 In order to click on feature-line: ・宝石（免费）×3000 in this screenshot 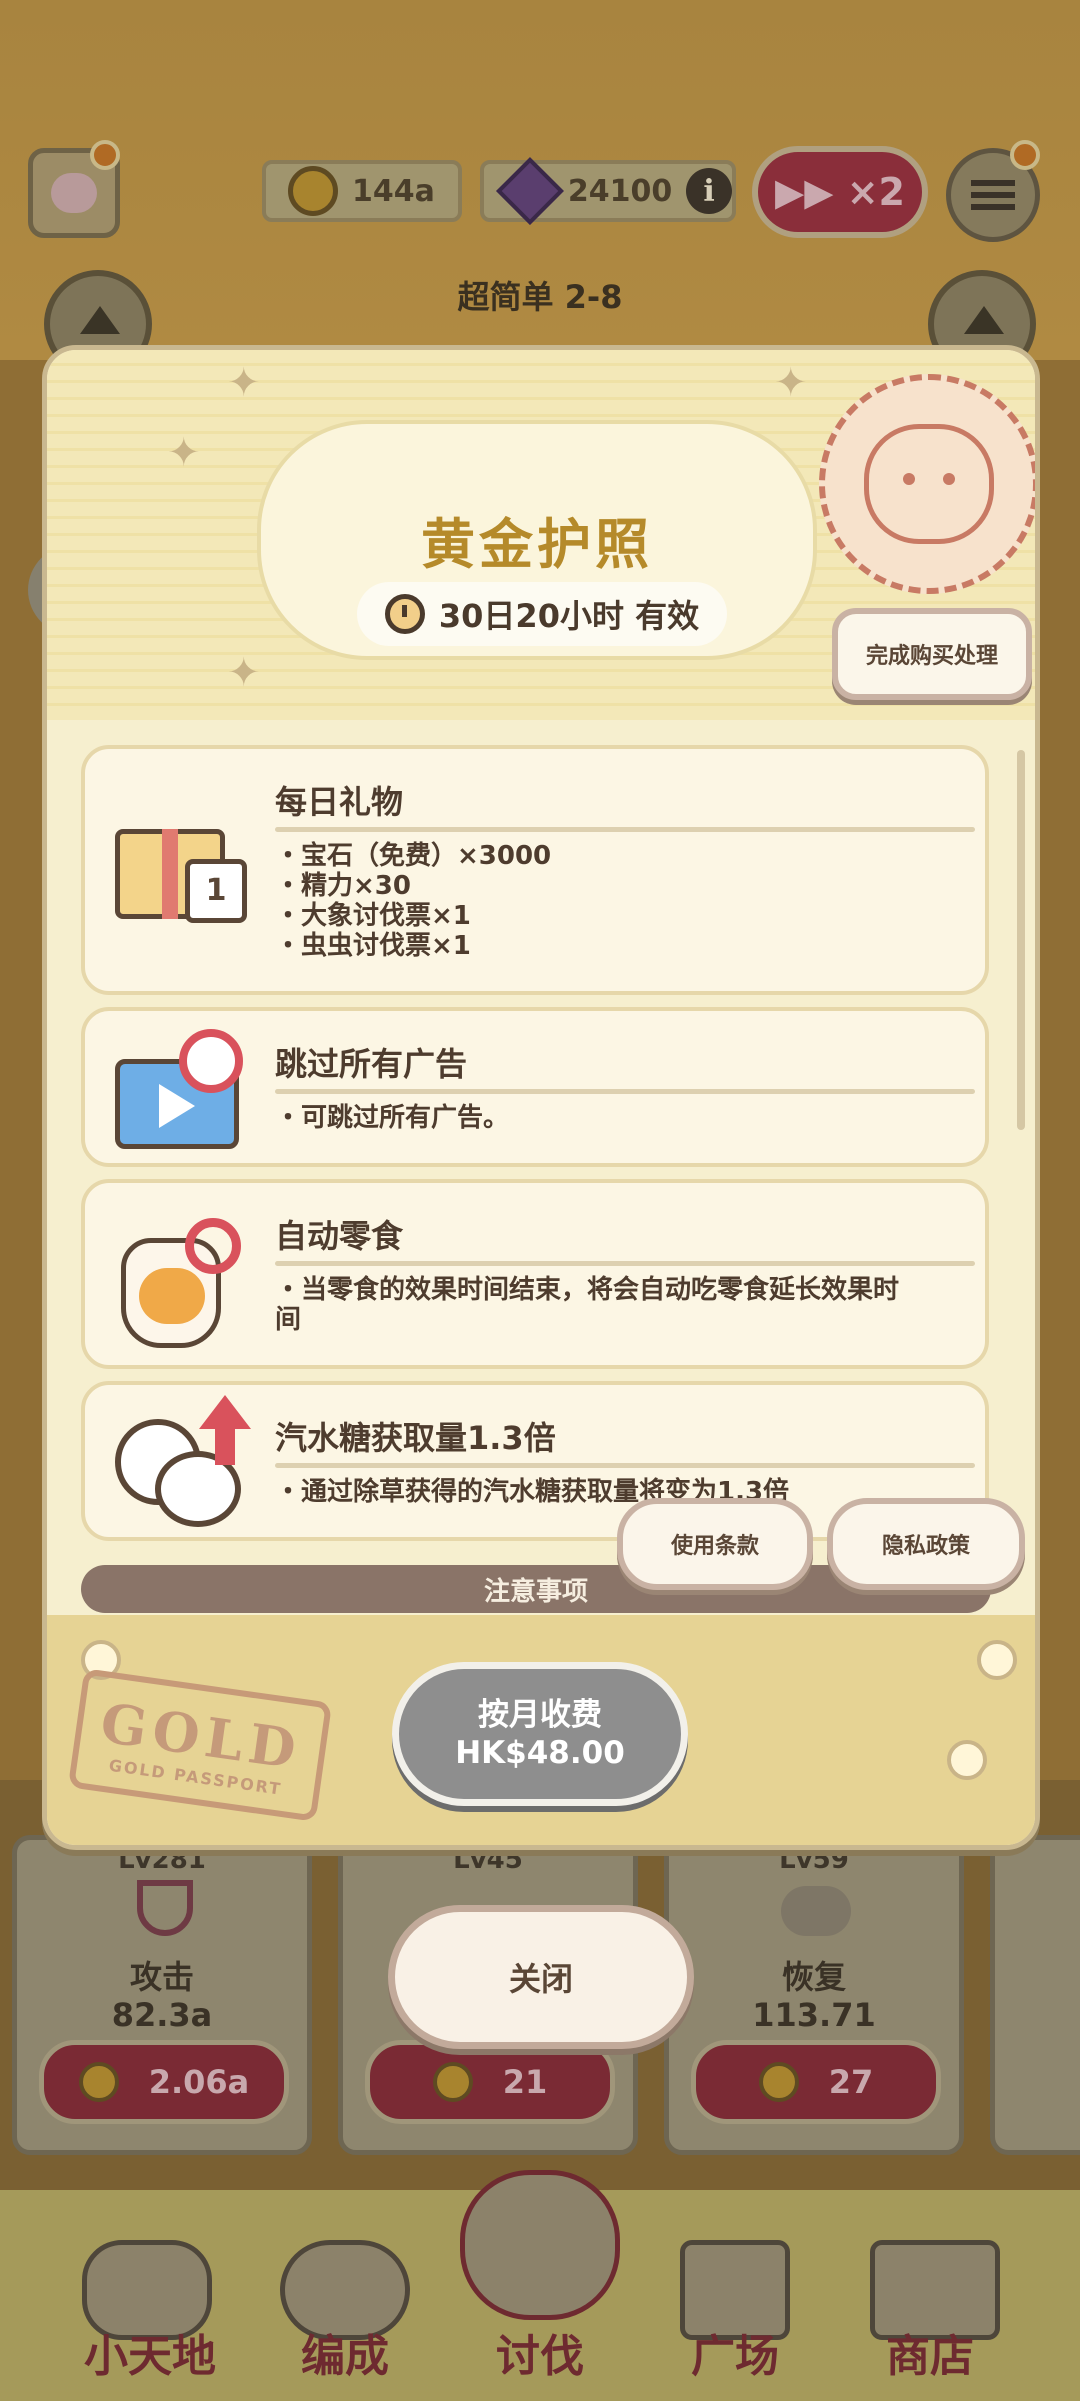, I will do `click(413, 856)`.